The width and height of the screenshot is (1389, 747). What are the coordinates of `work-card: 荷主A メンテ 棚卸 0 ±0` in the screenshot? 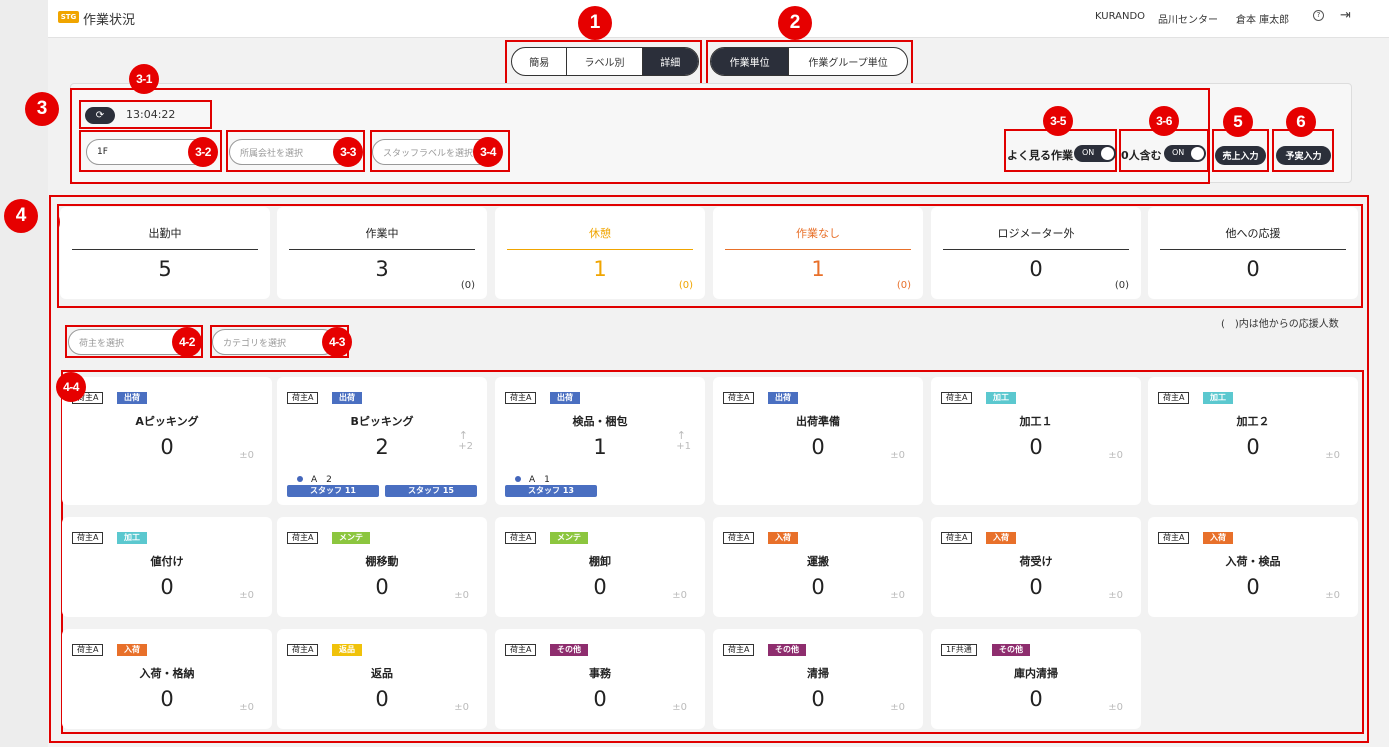 It's located at (600, 567).